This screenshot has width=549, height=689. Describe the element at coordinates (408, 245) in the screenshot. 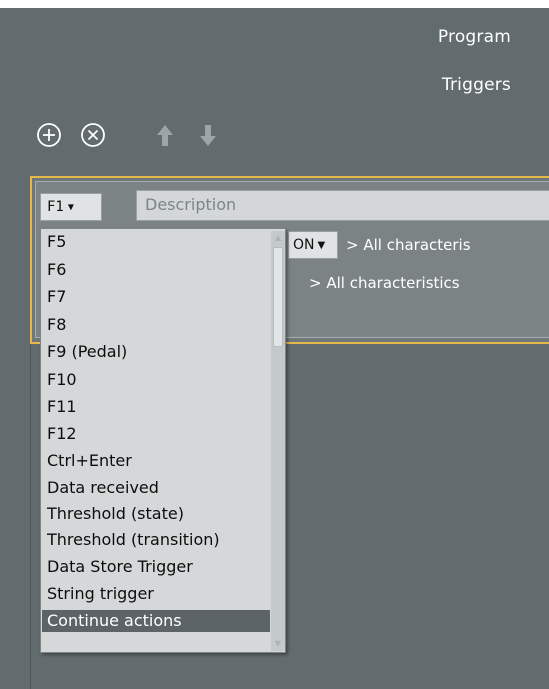

I see `characteristics-link: > All characteris` at that location.